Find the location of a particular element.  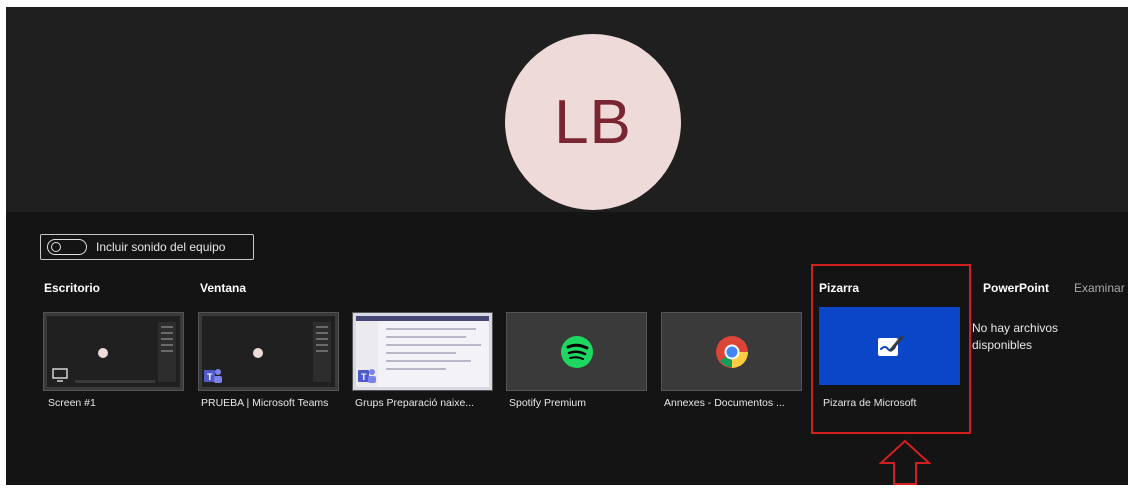

whiteboard-icon is located at coordinates (890, 345).